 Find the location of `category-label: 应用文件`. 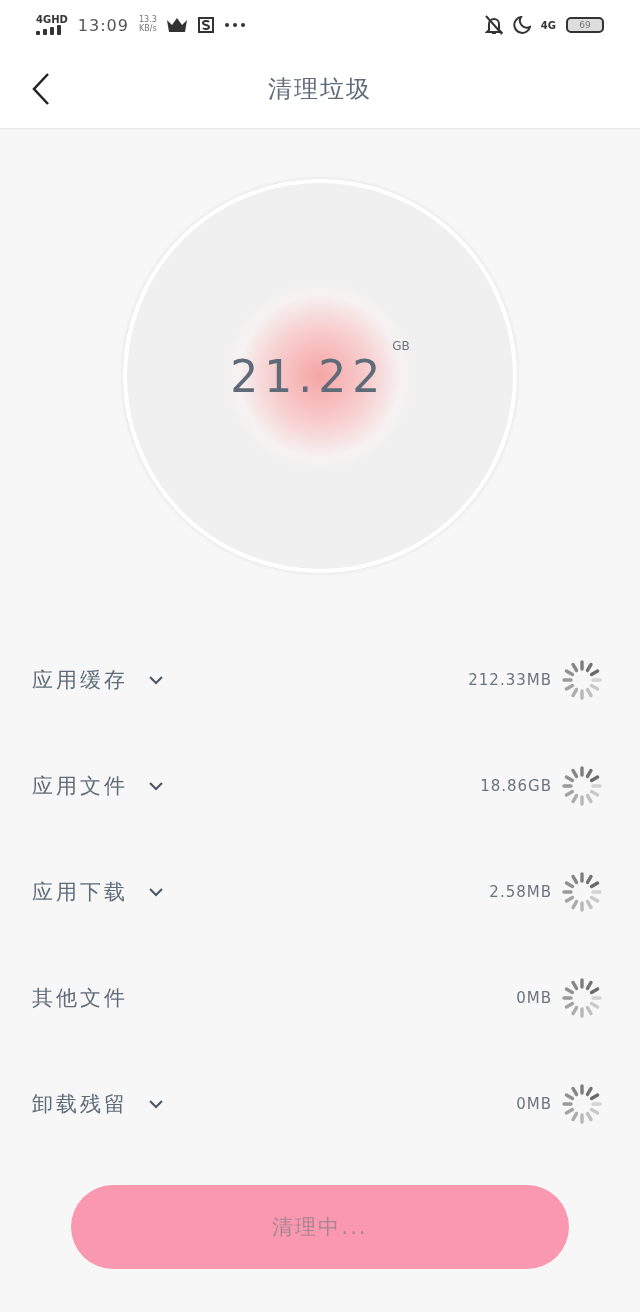

category-label: 应用文件 is located at coordinates (80, 786).